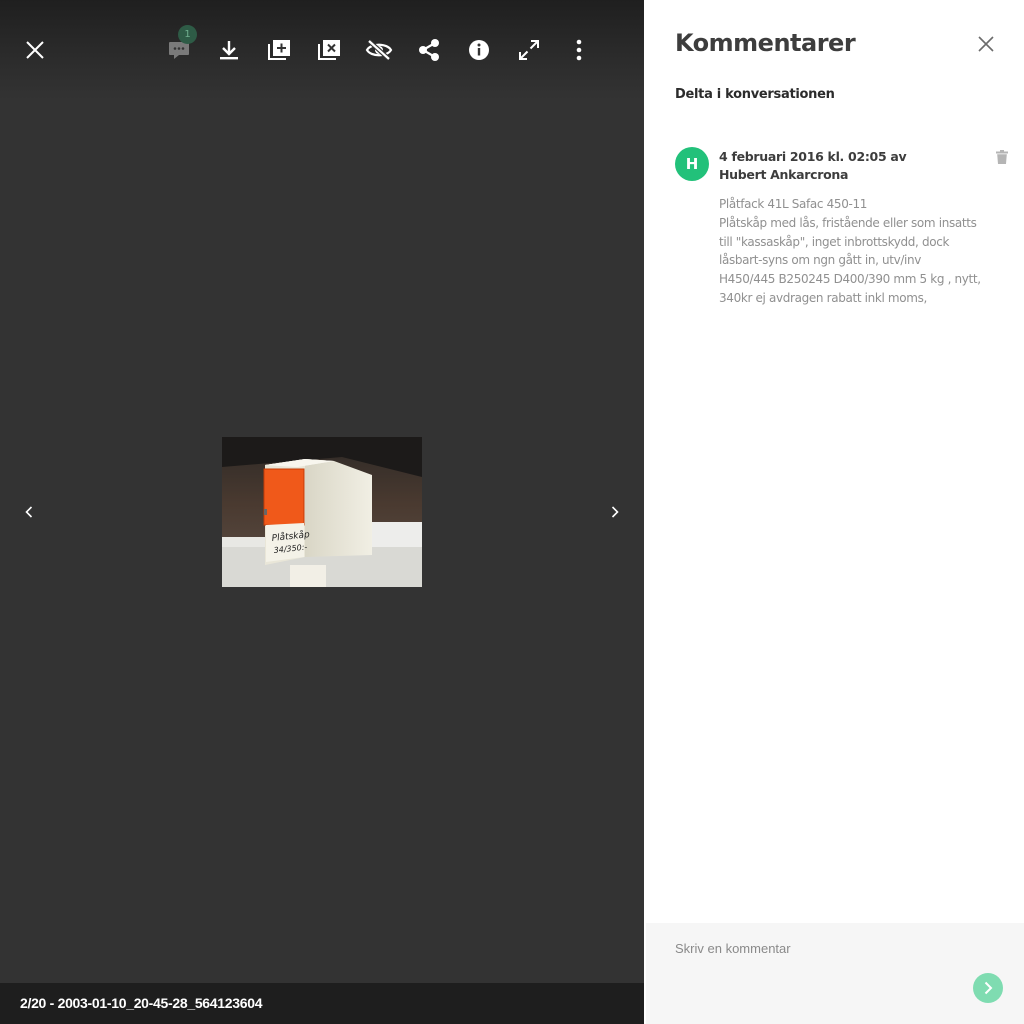 This screenshot has height=1024, width=1024. I want to click on share-button, so click(429, 50).